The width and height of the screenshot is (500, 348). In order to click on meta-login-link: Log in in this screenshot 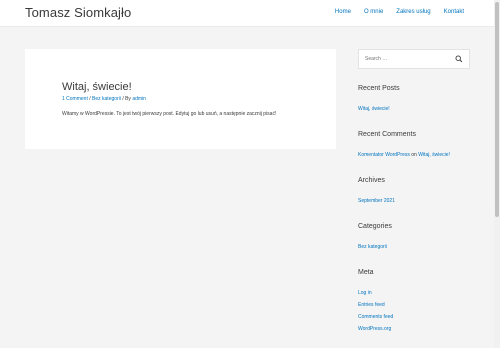, I will do `click(365, 293)`.